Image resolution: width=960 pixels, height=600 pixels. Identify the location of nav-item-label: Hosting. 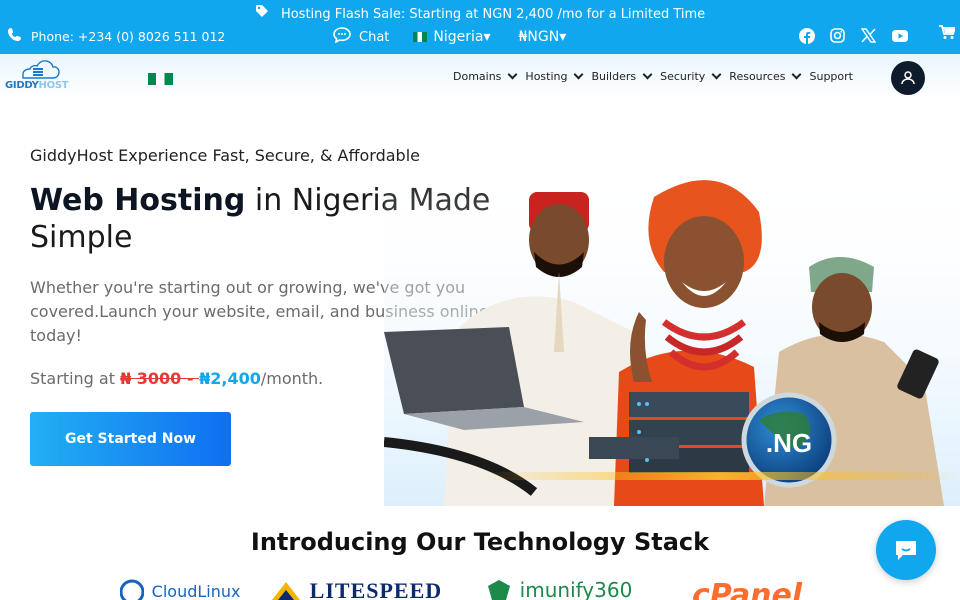
(546, 76).